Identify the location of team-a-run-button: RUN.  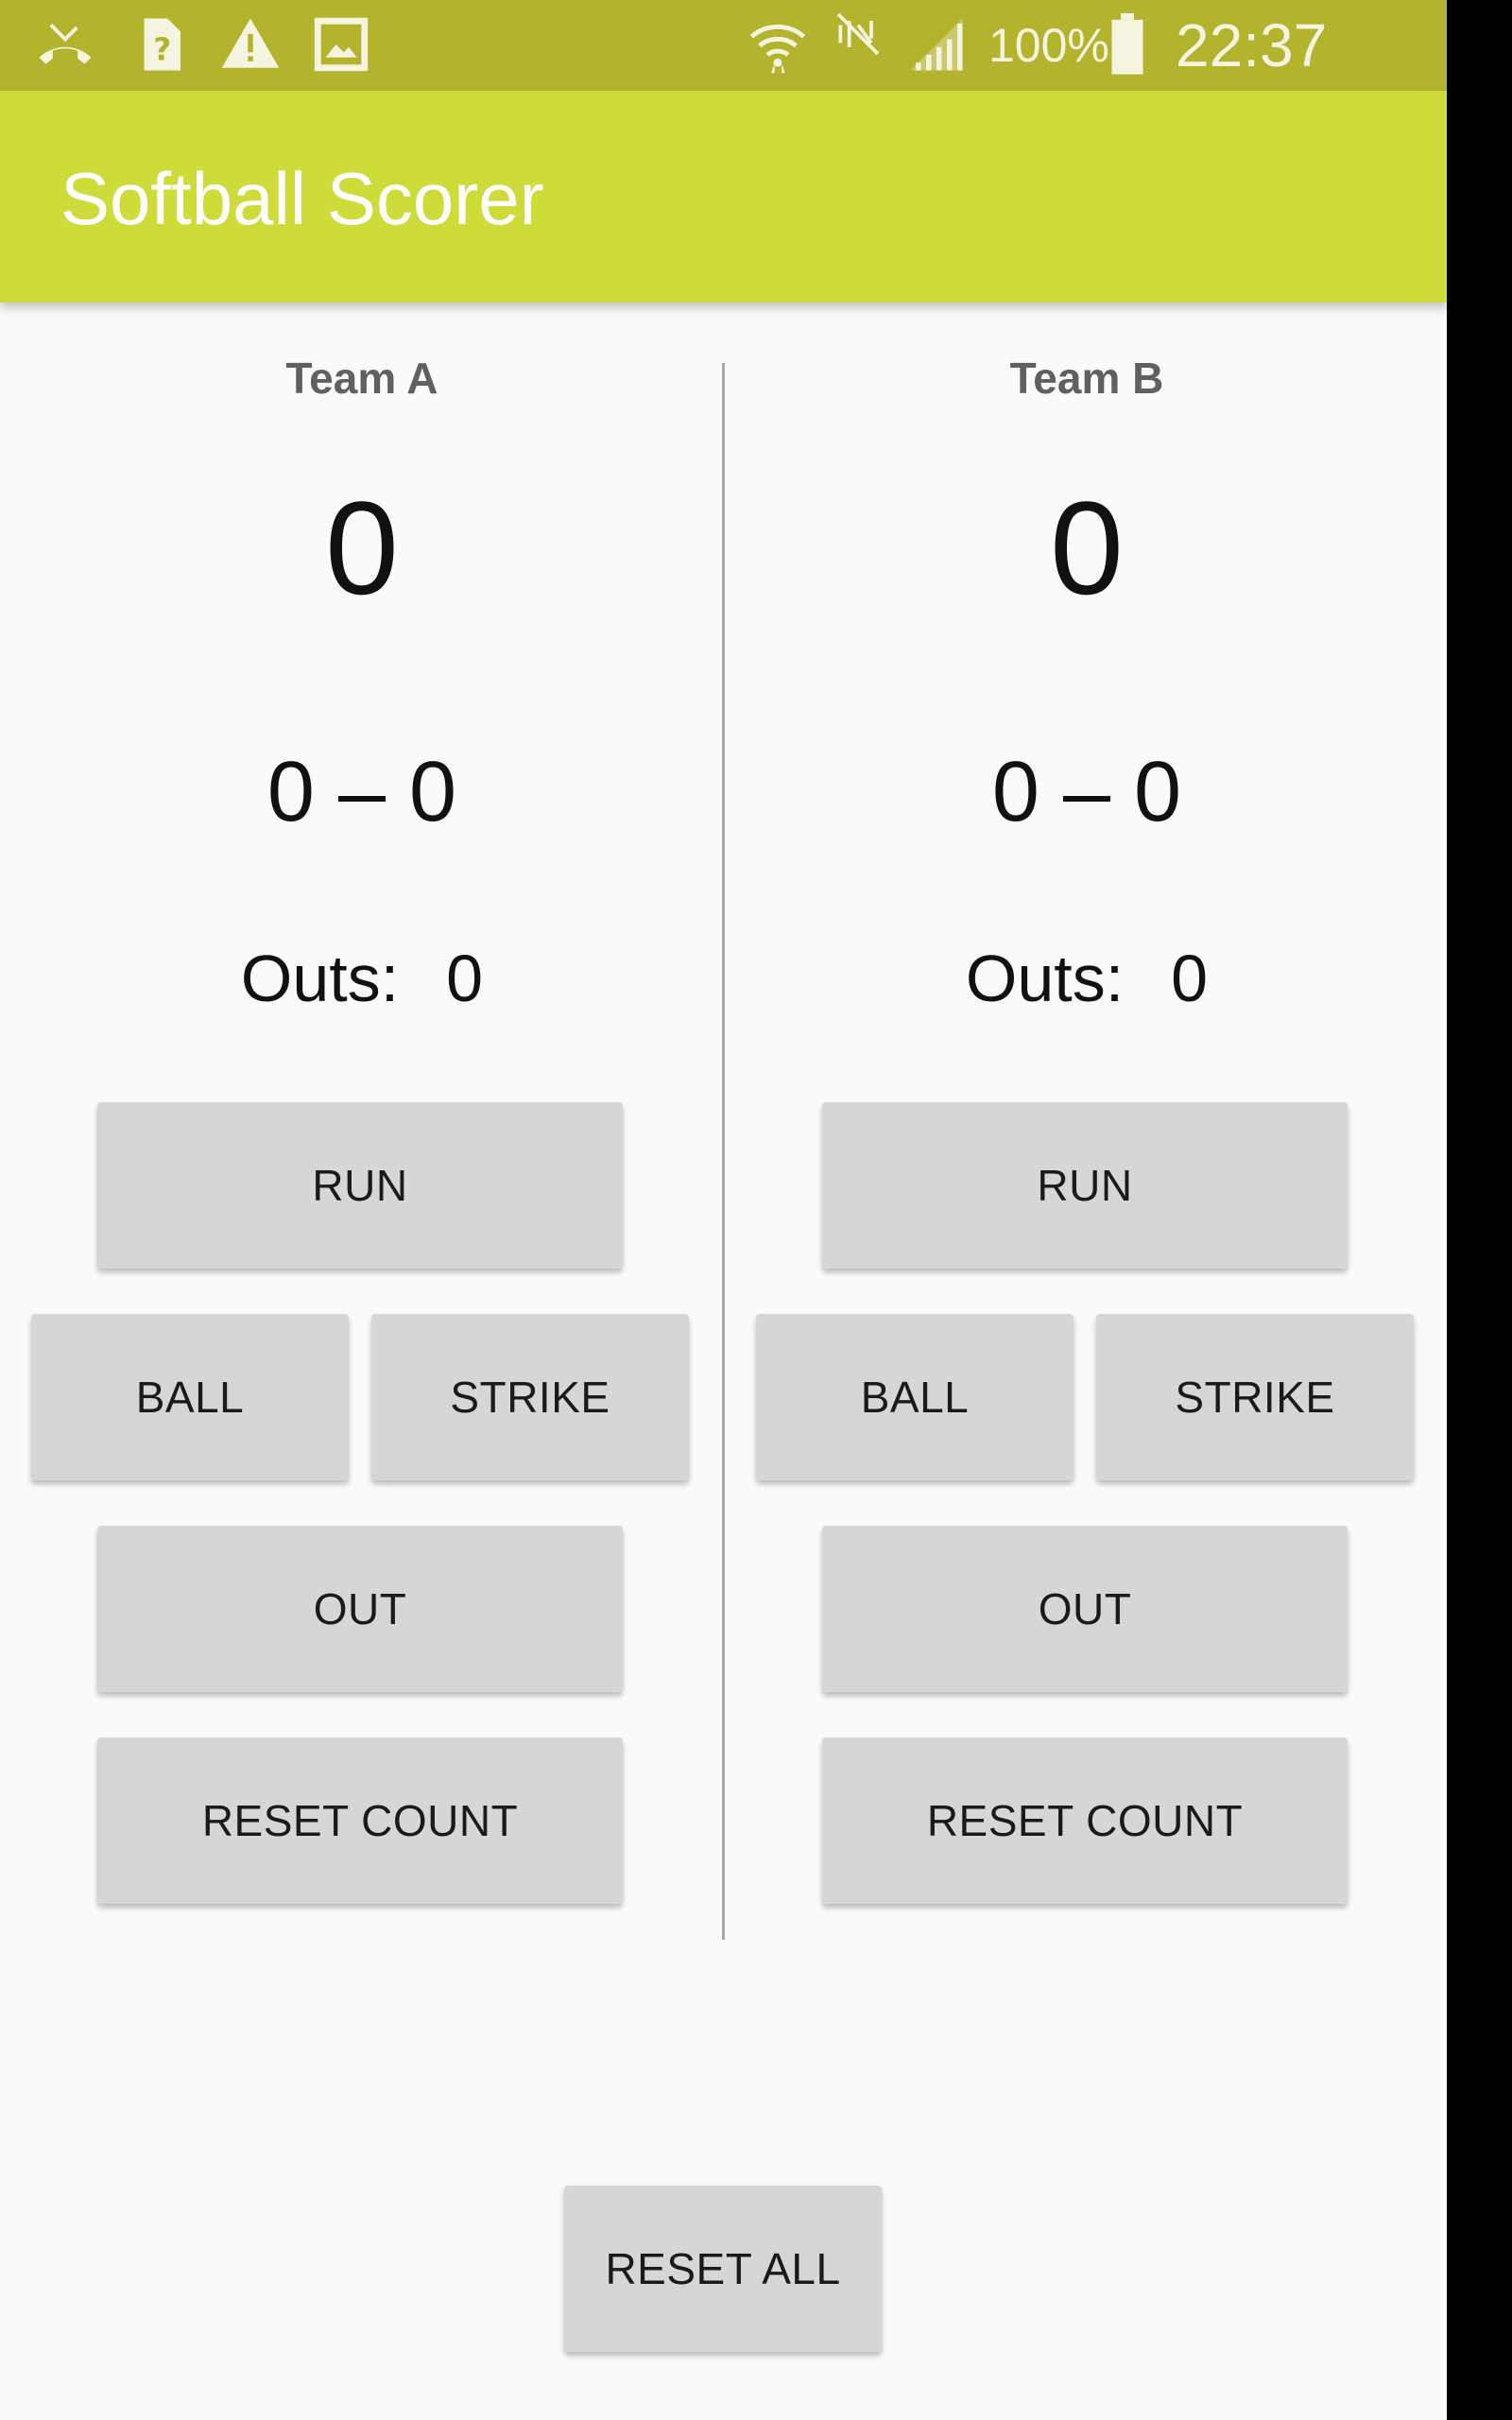
(360, 1185).